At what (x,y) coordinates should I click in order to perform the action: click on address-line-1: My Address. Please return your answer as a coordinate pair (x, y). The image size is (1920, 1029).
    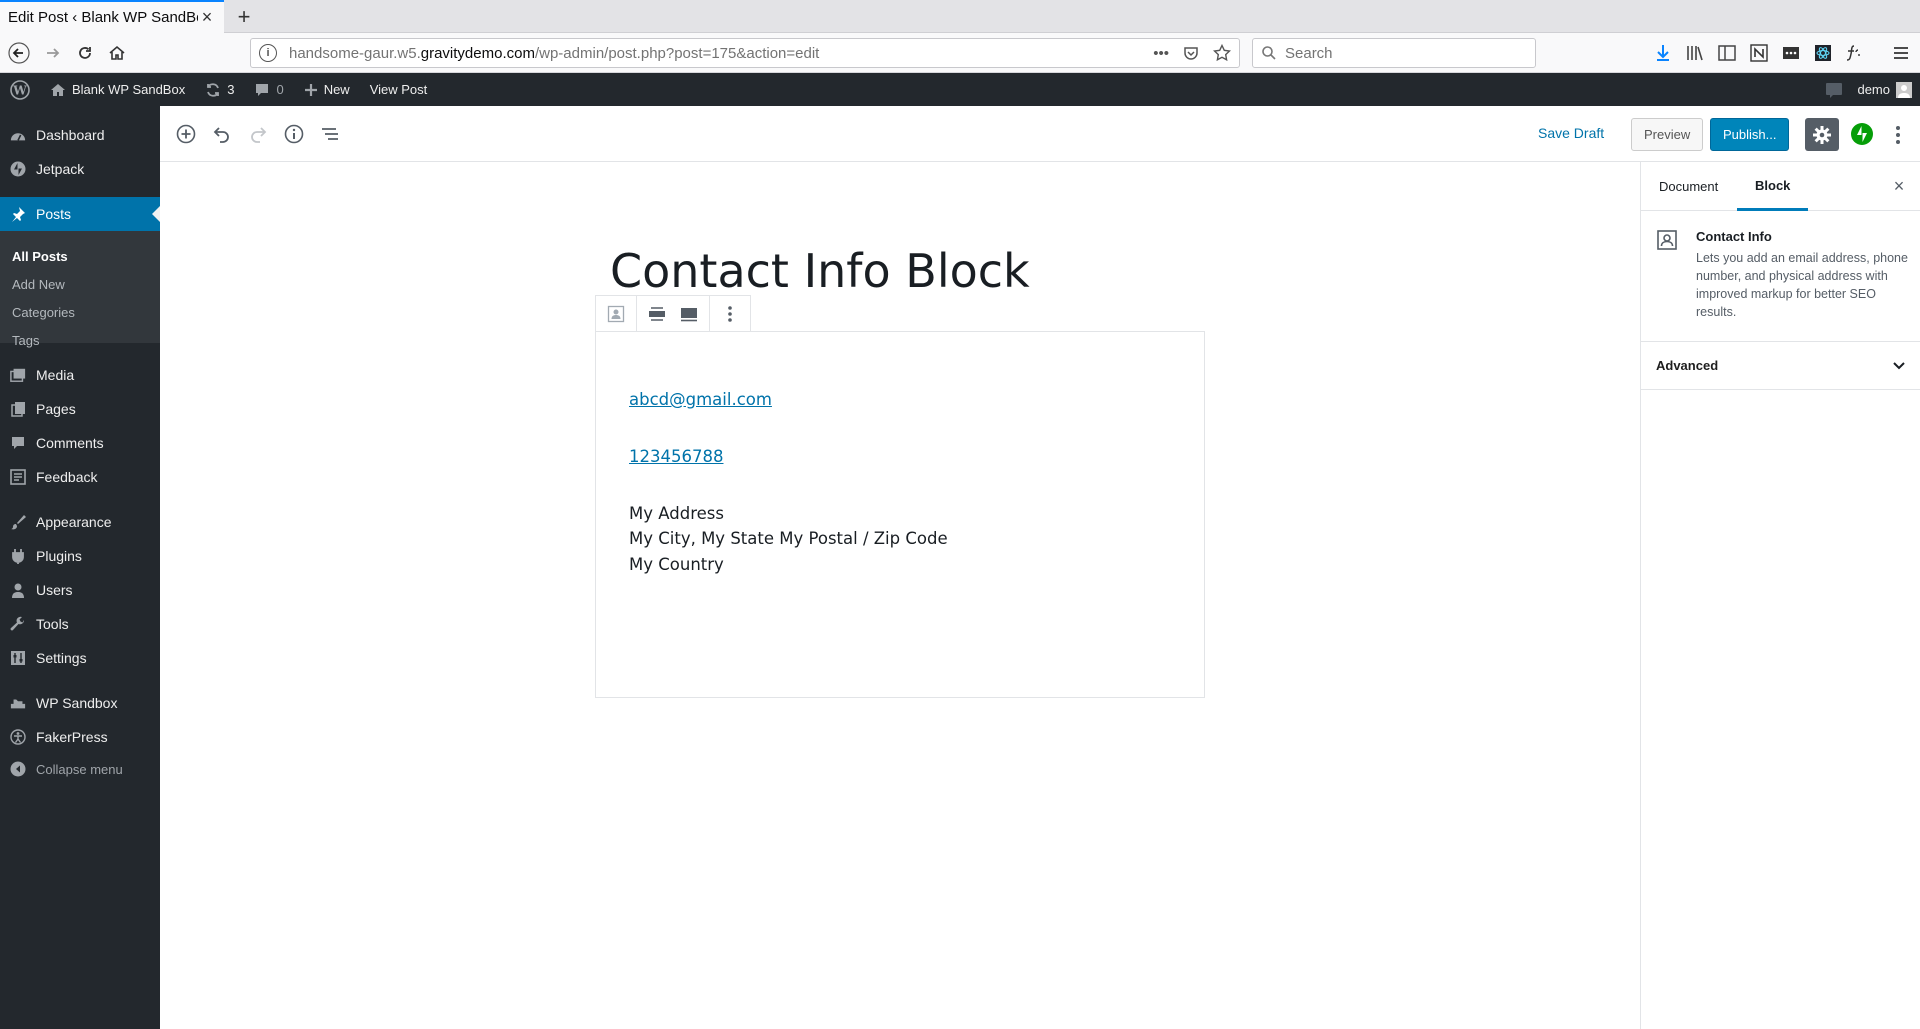
    Looking at the image, I should click on (676, 513).